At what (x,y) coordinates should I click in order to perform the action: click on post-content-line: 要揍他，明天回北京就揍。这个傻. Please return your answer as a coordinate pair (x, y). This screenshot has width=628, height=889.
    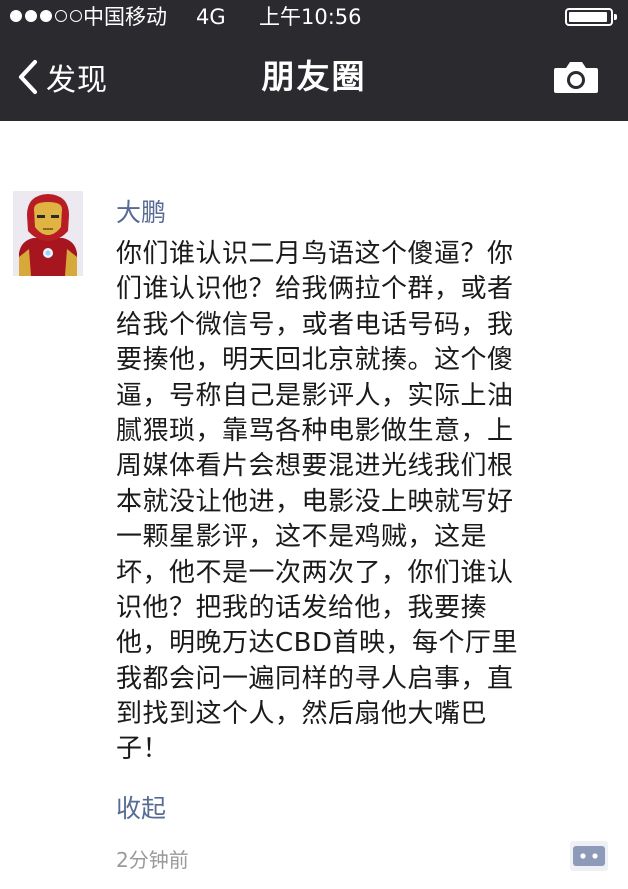
    Looking at the image, I should click on (315, 360).